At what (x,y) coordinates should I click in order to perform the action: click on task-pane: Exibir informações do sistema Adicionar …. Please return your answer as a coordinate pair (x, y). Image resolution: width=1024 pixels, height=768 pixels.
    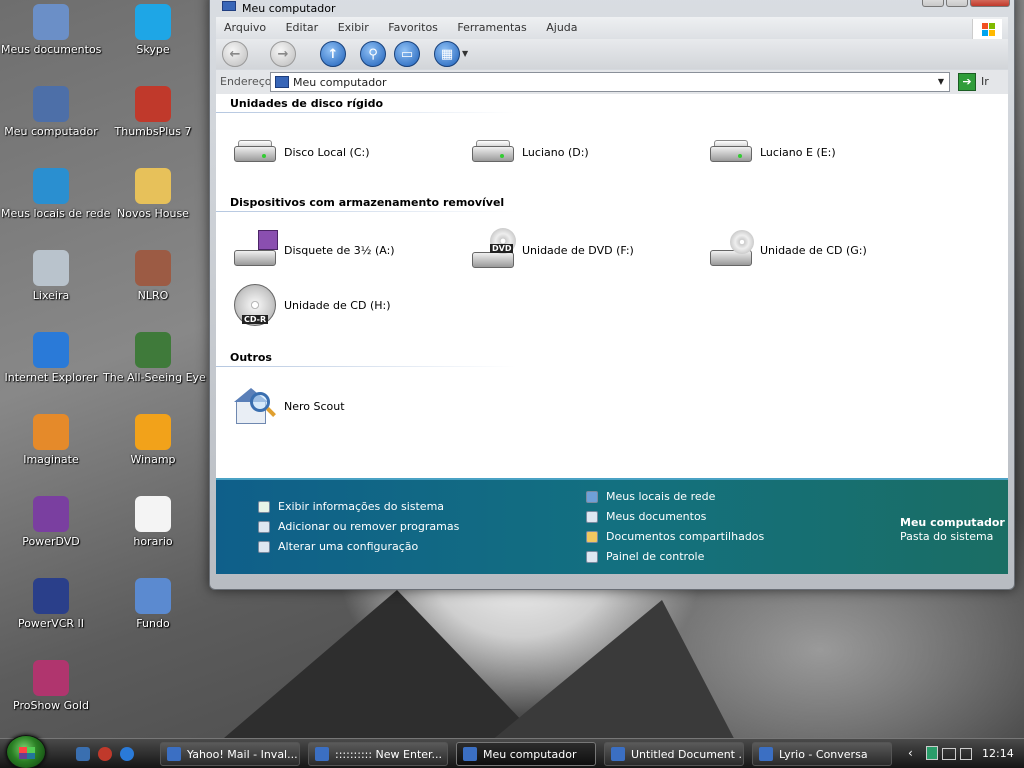
    Looking at the image, I should click on (612, 526).